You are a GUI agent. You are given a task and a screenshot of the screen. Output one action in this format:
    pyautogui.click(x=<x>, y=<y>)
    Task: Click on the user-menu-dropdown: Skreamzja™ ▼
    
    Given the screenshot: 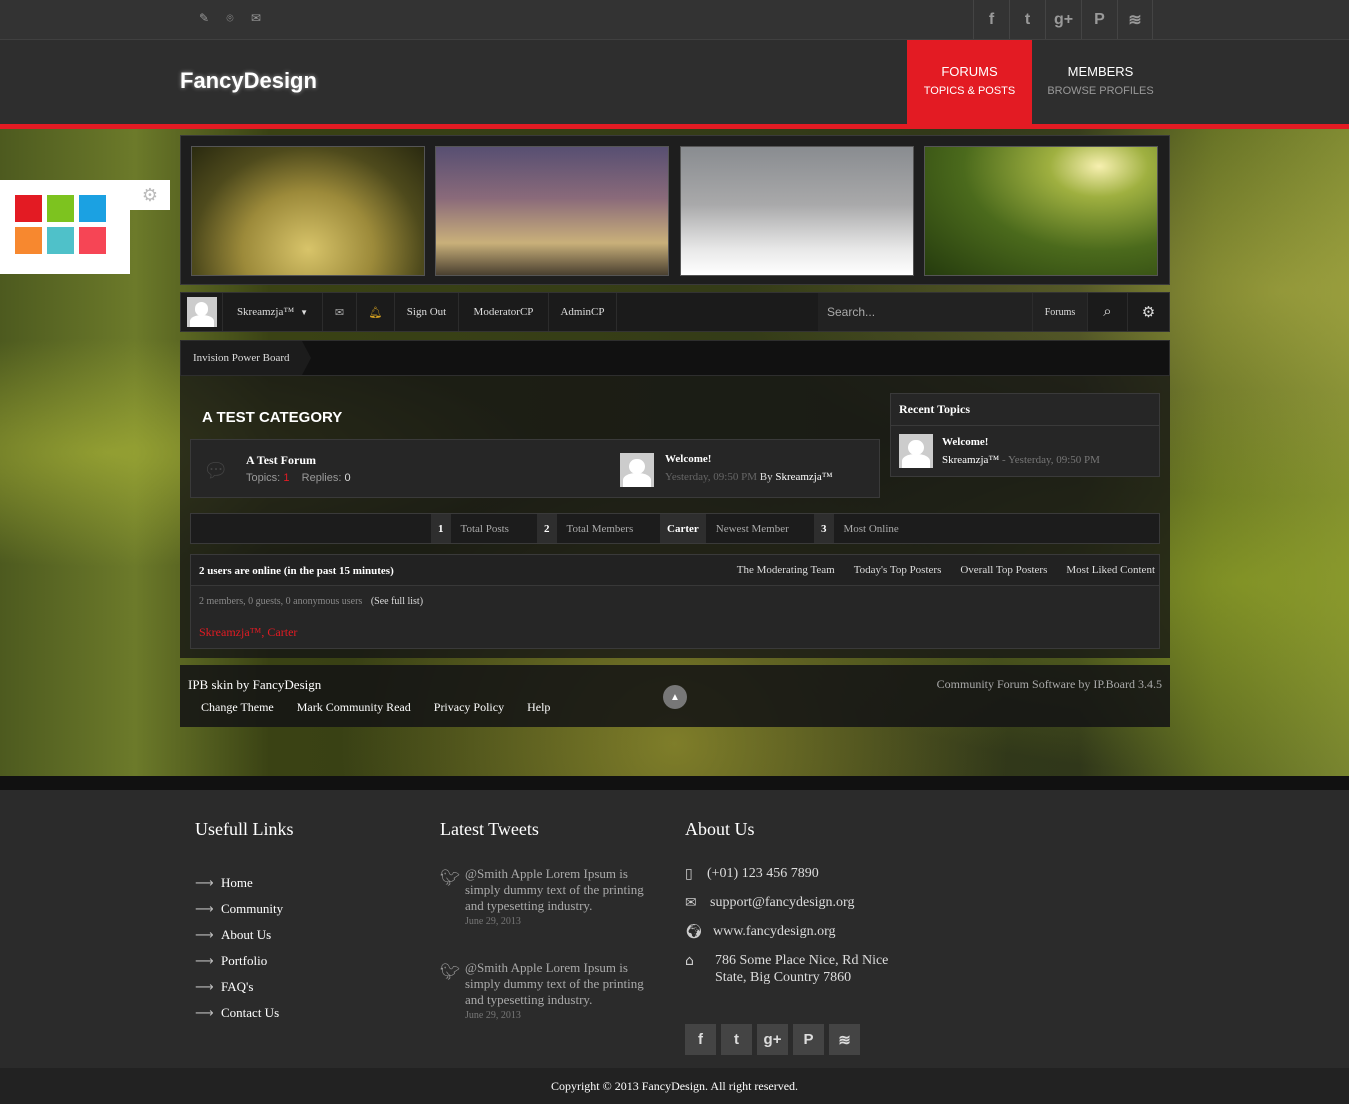 What is the action you would take?
    pyautogui.click(x=273, y=312)
    